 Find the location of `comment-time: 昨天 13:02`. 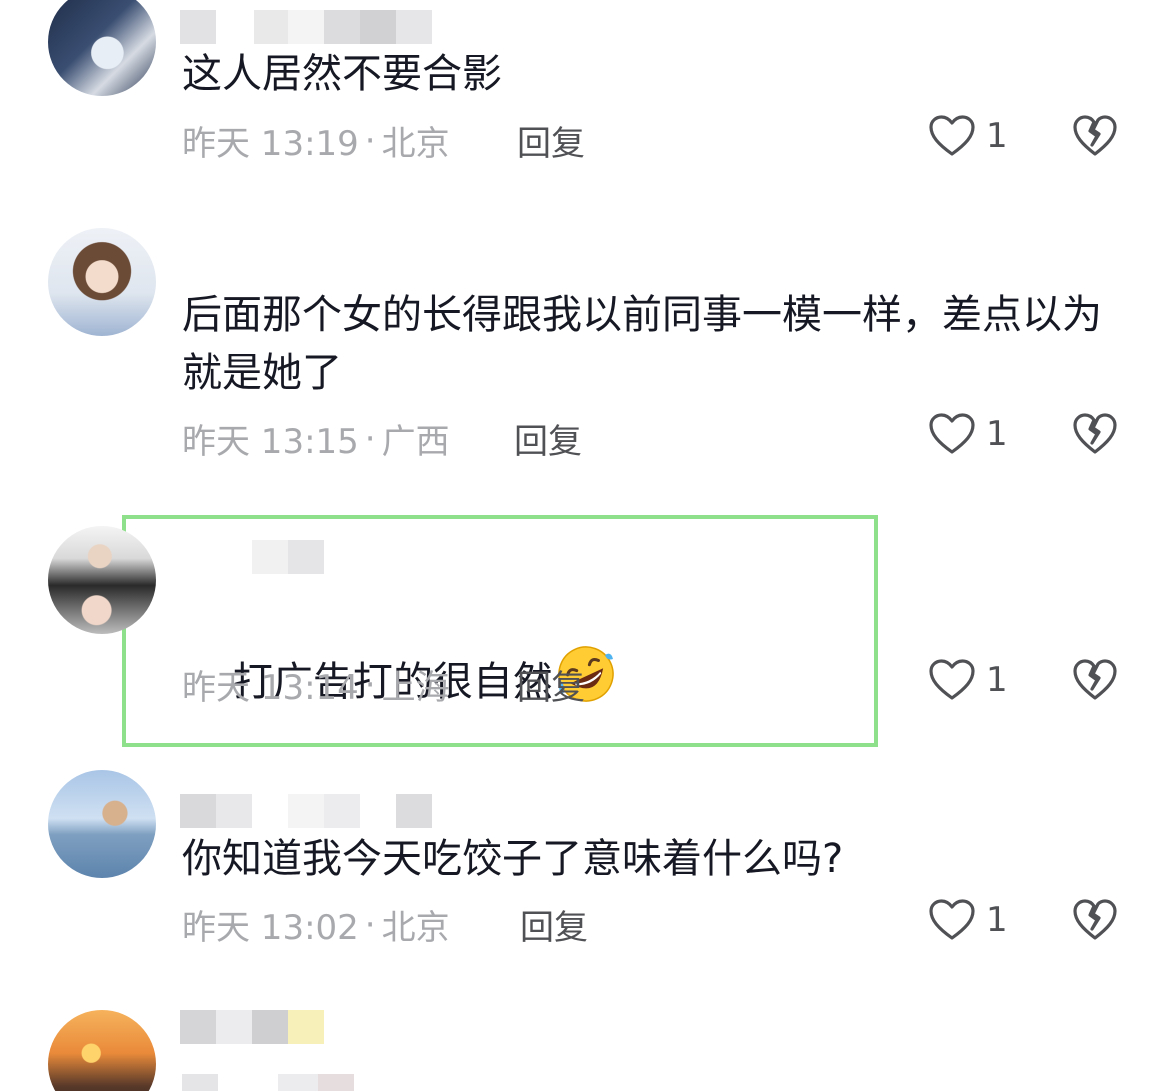

comment-time: 昨天 13:02 is located at coordinates (270, 928).